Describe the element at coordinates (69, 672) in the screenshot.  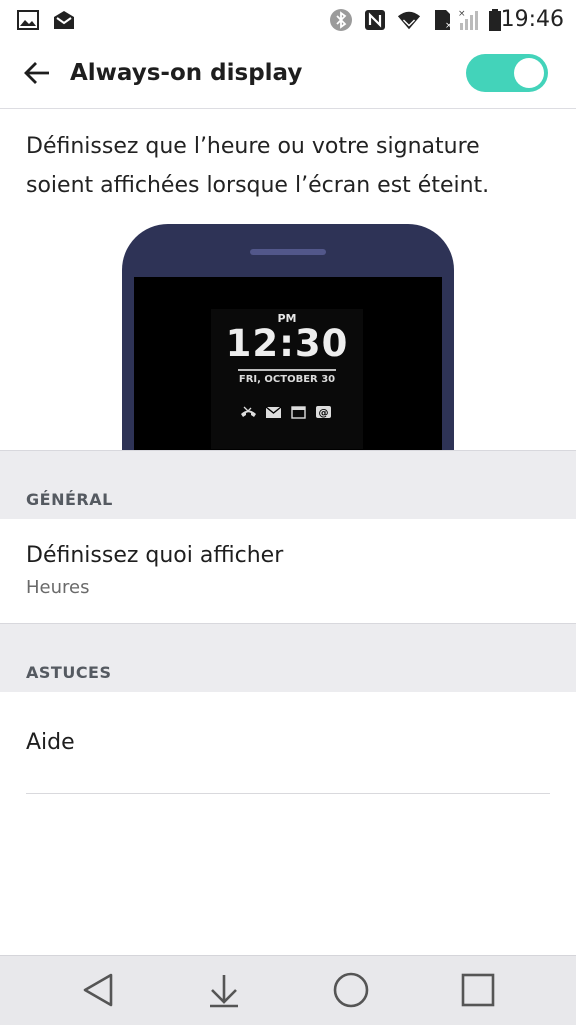
I see `section-label: ASTUCES` at that location.